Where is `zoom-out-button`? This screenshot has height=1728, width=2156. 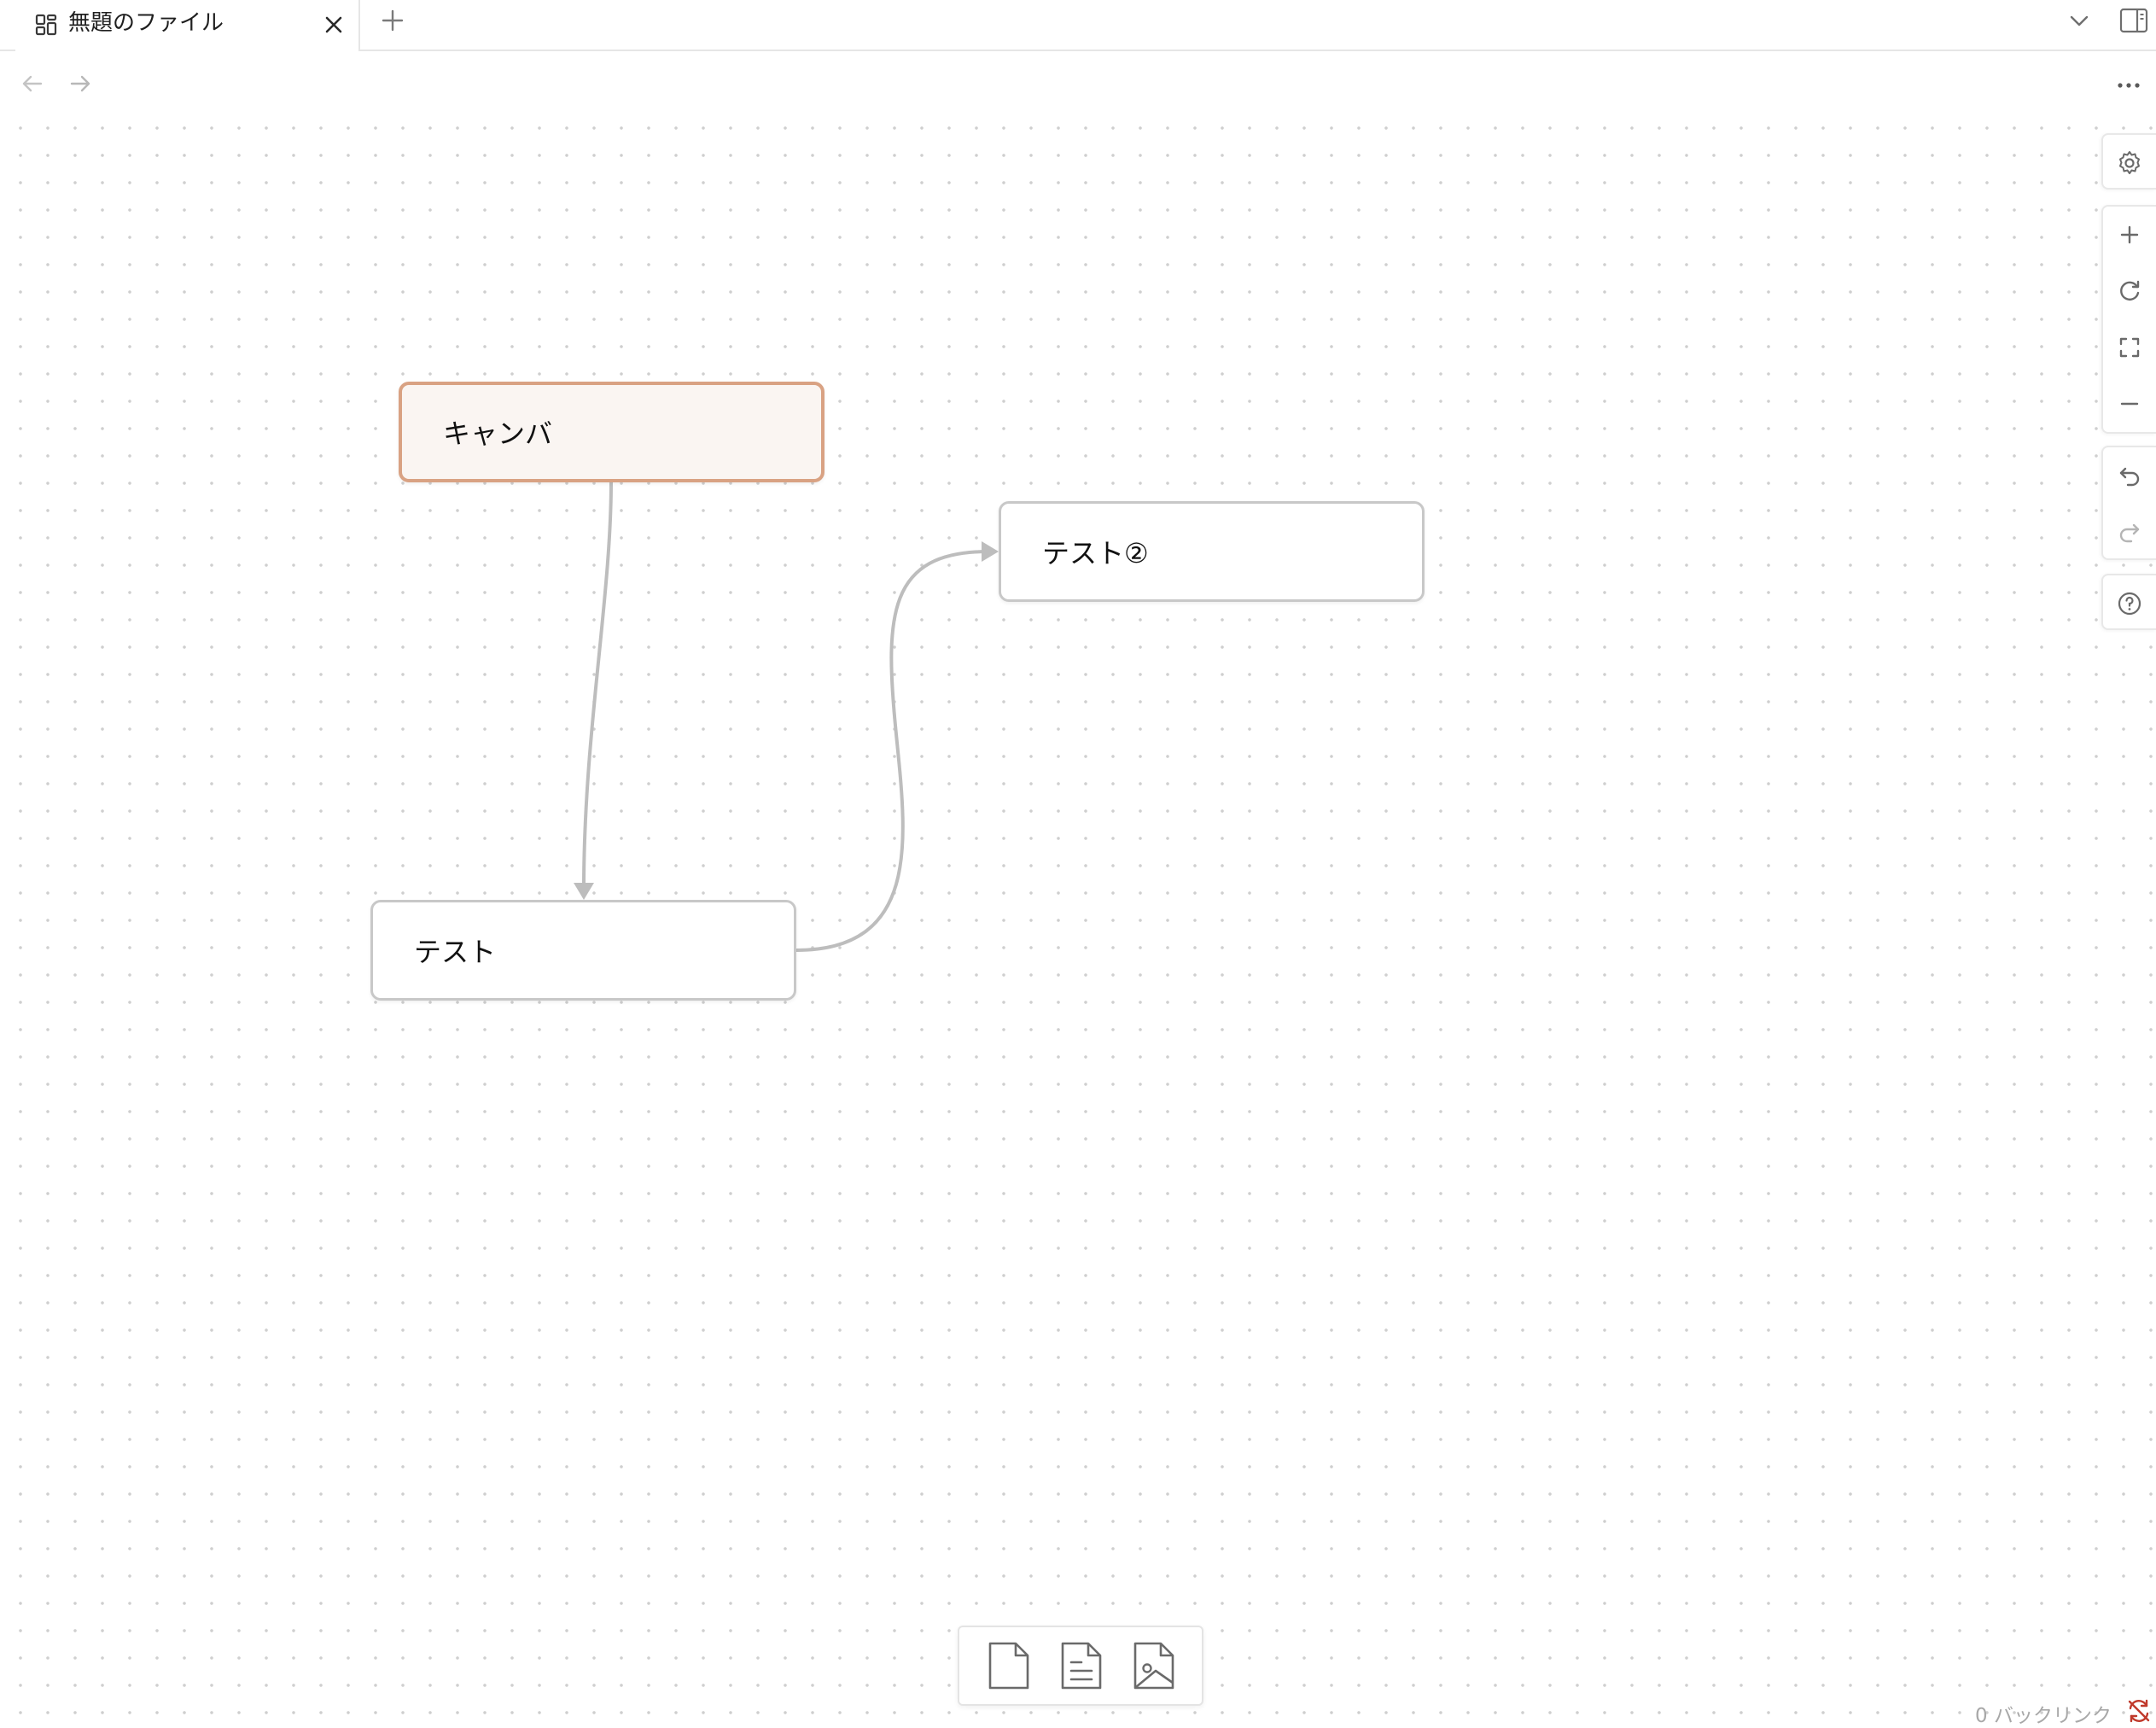 zoom-out-button is located at coordinates (2129, 404).